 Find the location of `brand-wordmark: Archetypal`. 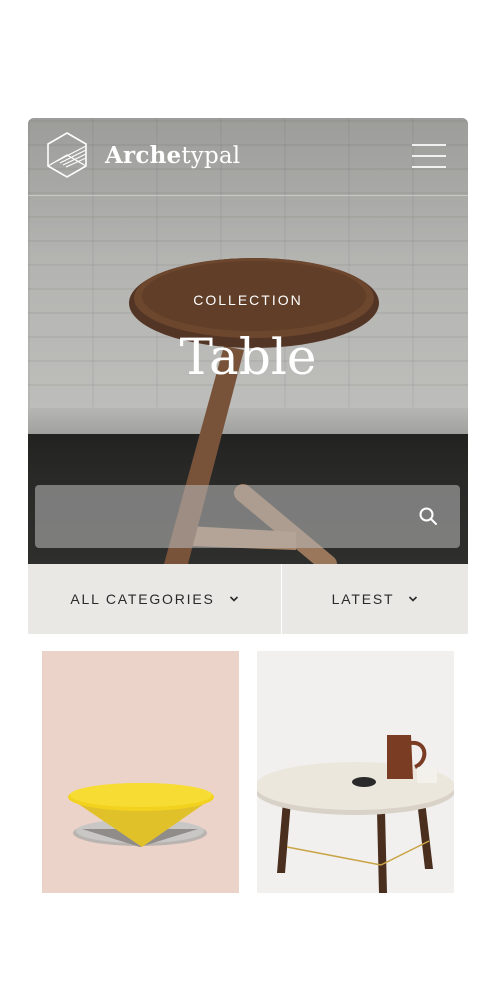

brand-wordmark: Archetypal is located at coordinates (172, 155).